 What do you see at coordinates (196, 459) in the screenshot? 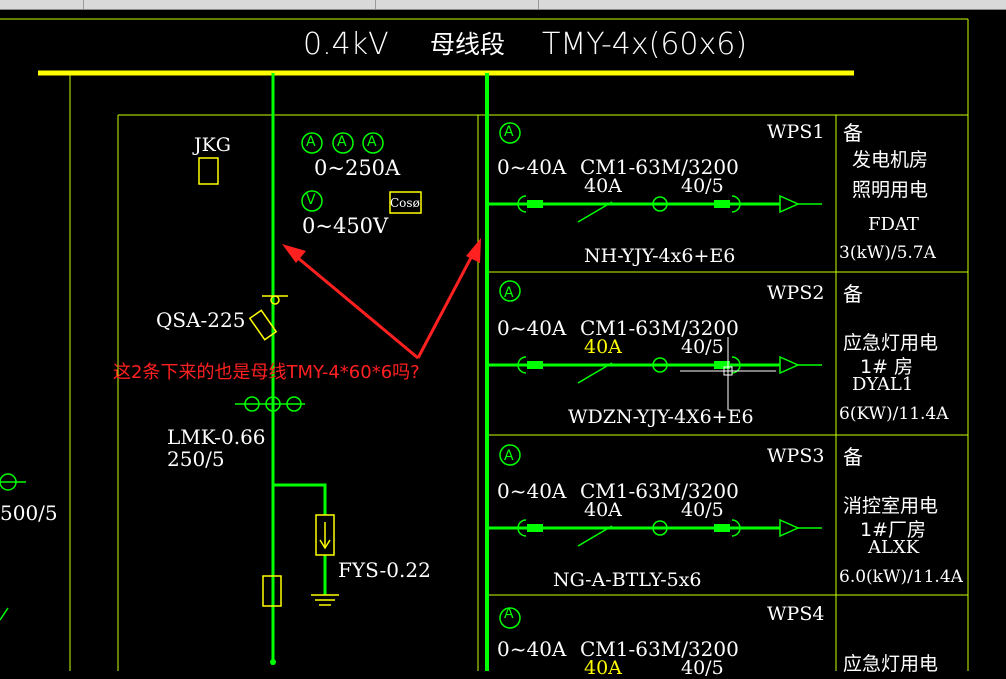
I see `ct-ratio: 250/5` at bounding box center [196, 459].